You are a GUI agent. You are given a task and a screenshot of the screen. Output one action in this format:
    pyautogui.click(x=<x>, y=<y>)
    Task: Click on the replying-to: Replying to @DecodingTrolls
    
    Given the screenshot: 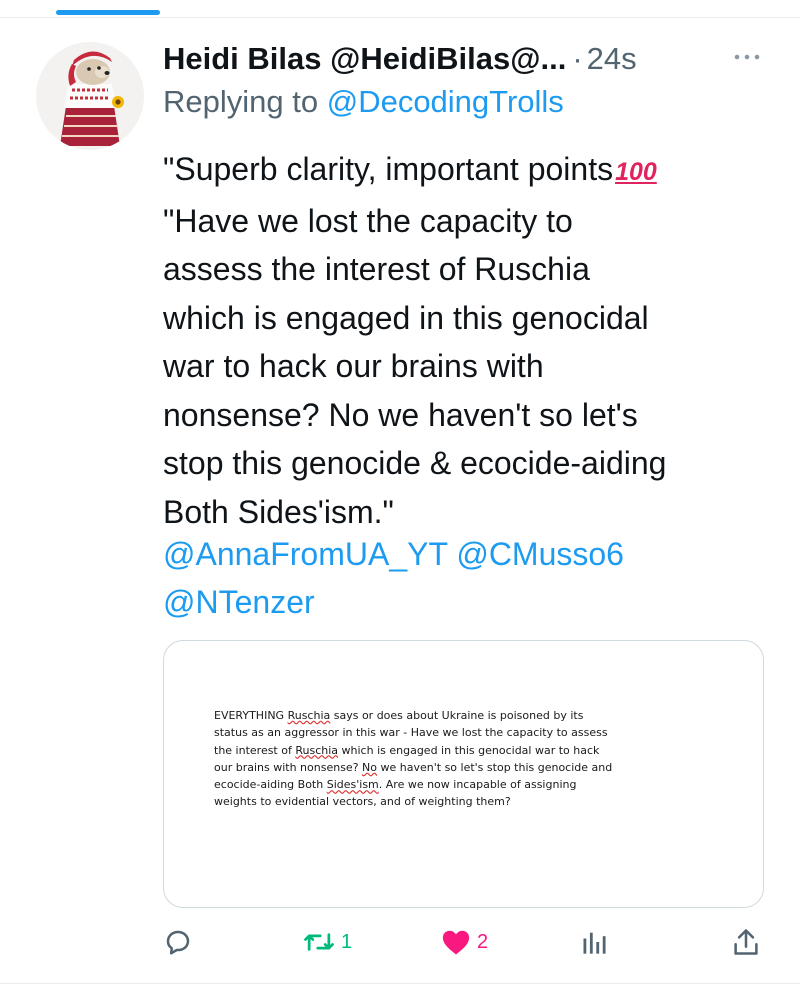 What is the action you would take?
    pyautogui.click(x=363, y=102)
    